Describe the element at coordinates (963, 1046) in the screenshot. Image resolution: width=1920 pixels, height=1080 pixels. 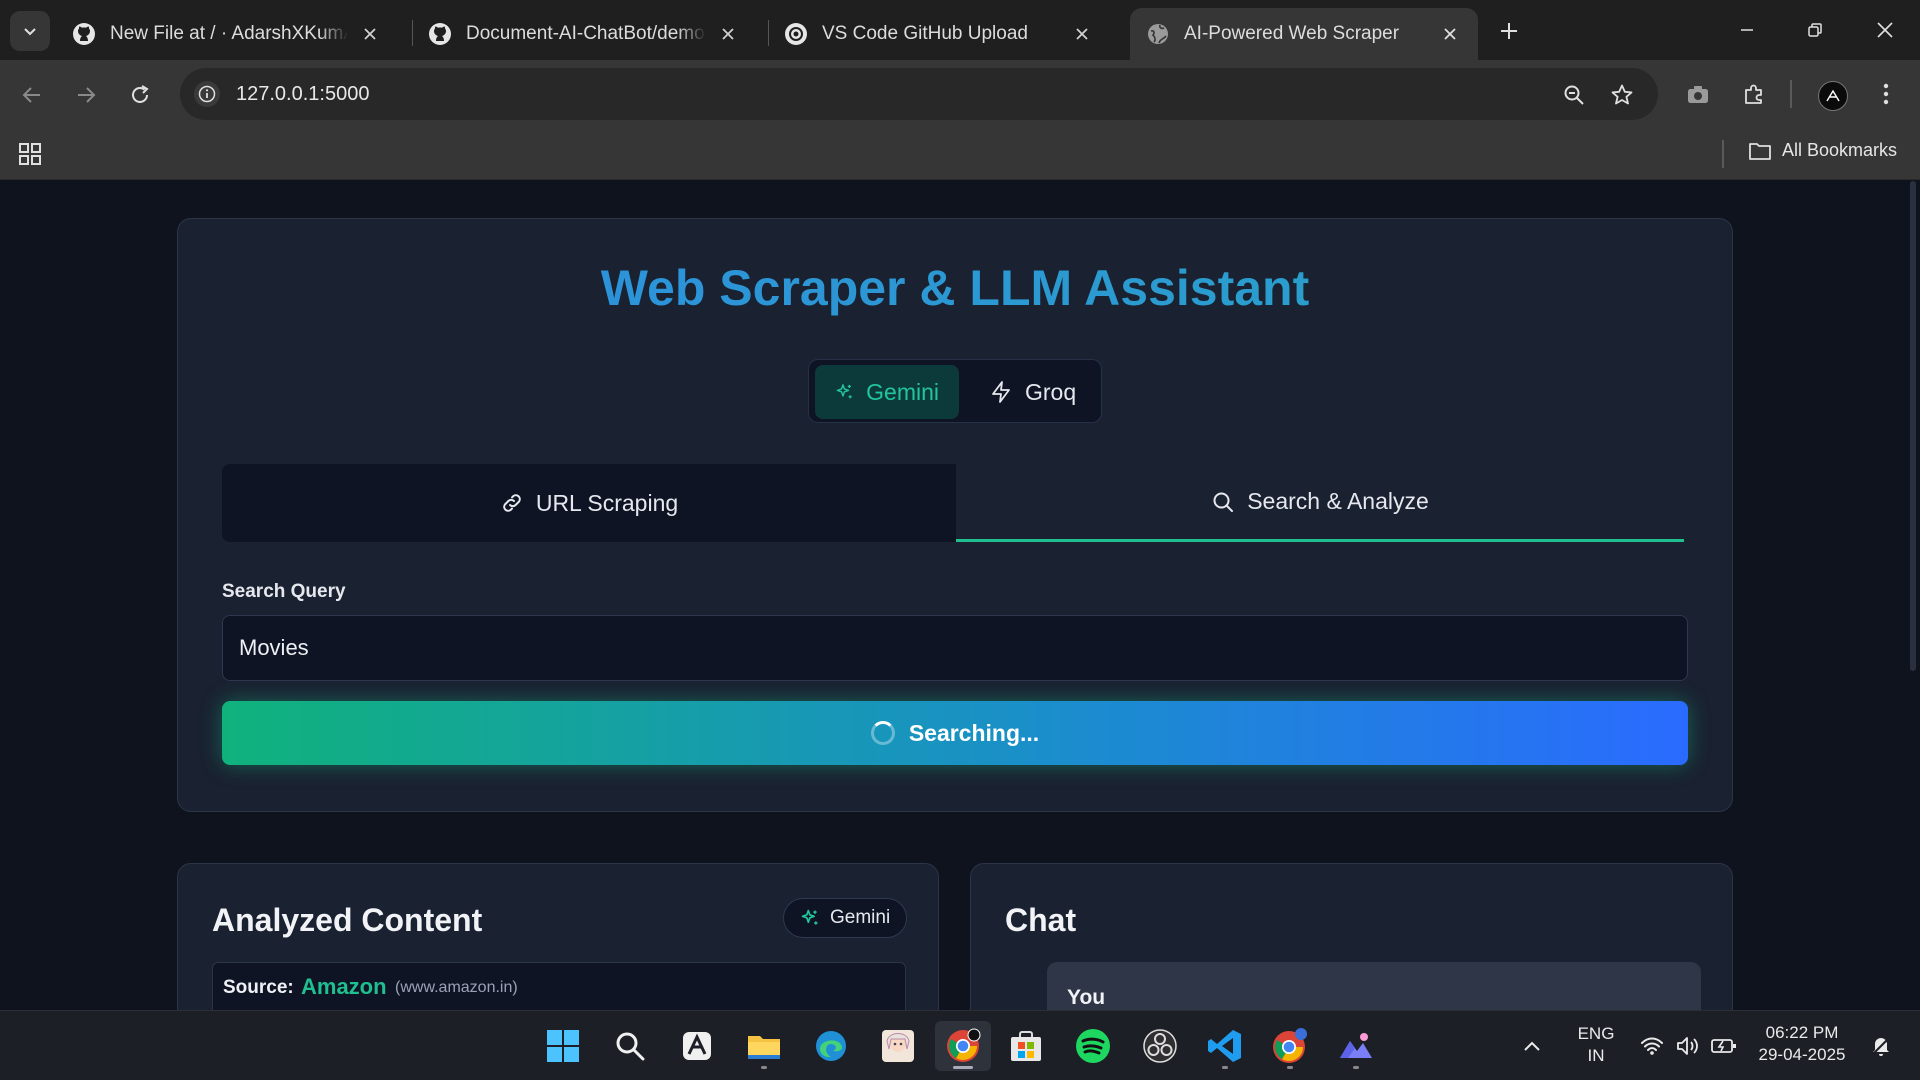
I see `chrome-icon` at that location.